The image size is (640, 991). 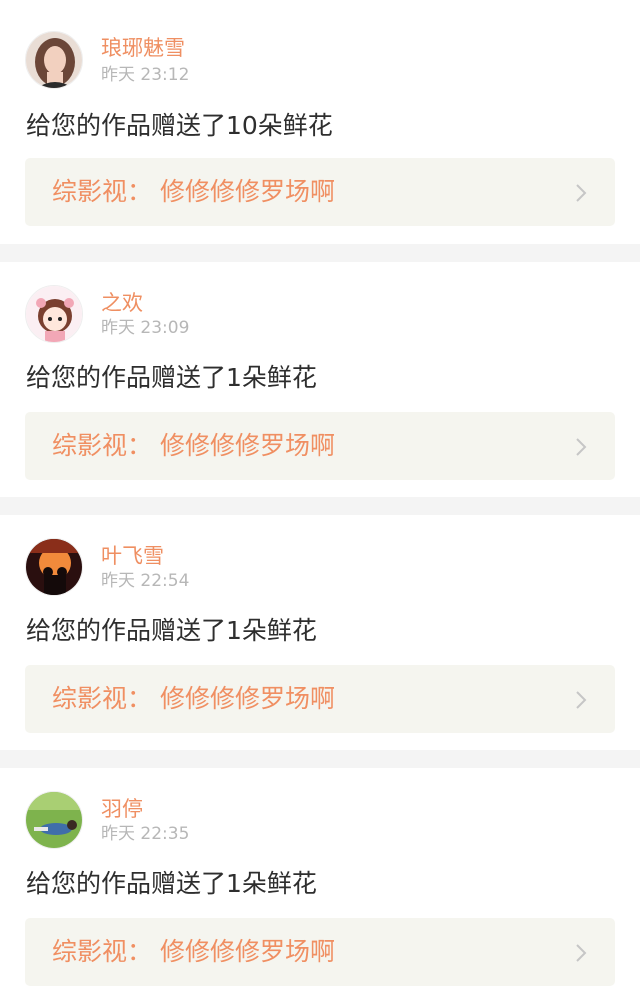 I want to click on avatar-portrait-girl-icon, so click(x=54, y=60).